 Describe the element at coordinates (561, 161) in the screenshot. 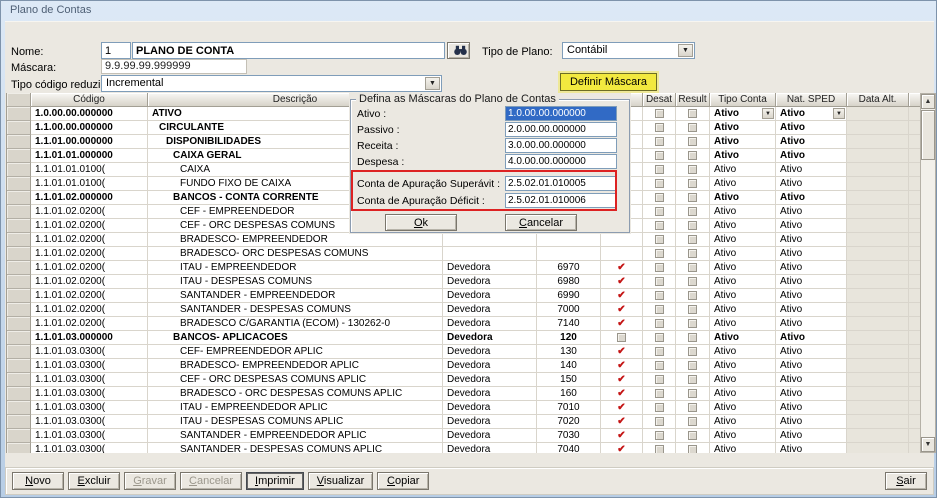

I see `mask-field-despesa-input` at that location.